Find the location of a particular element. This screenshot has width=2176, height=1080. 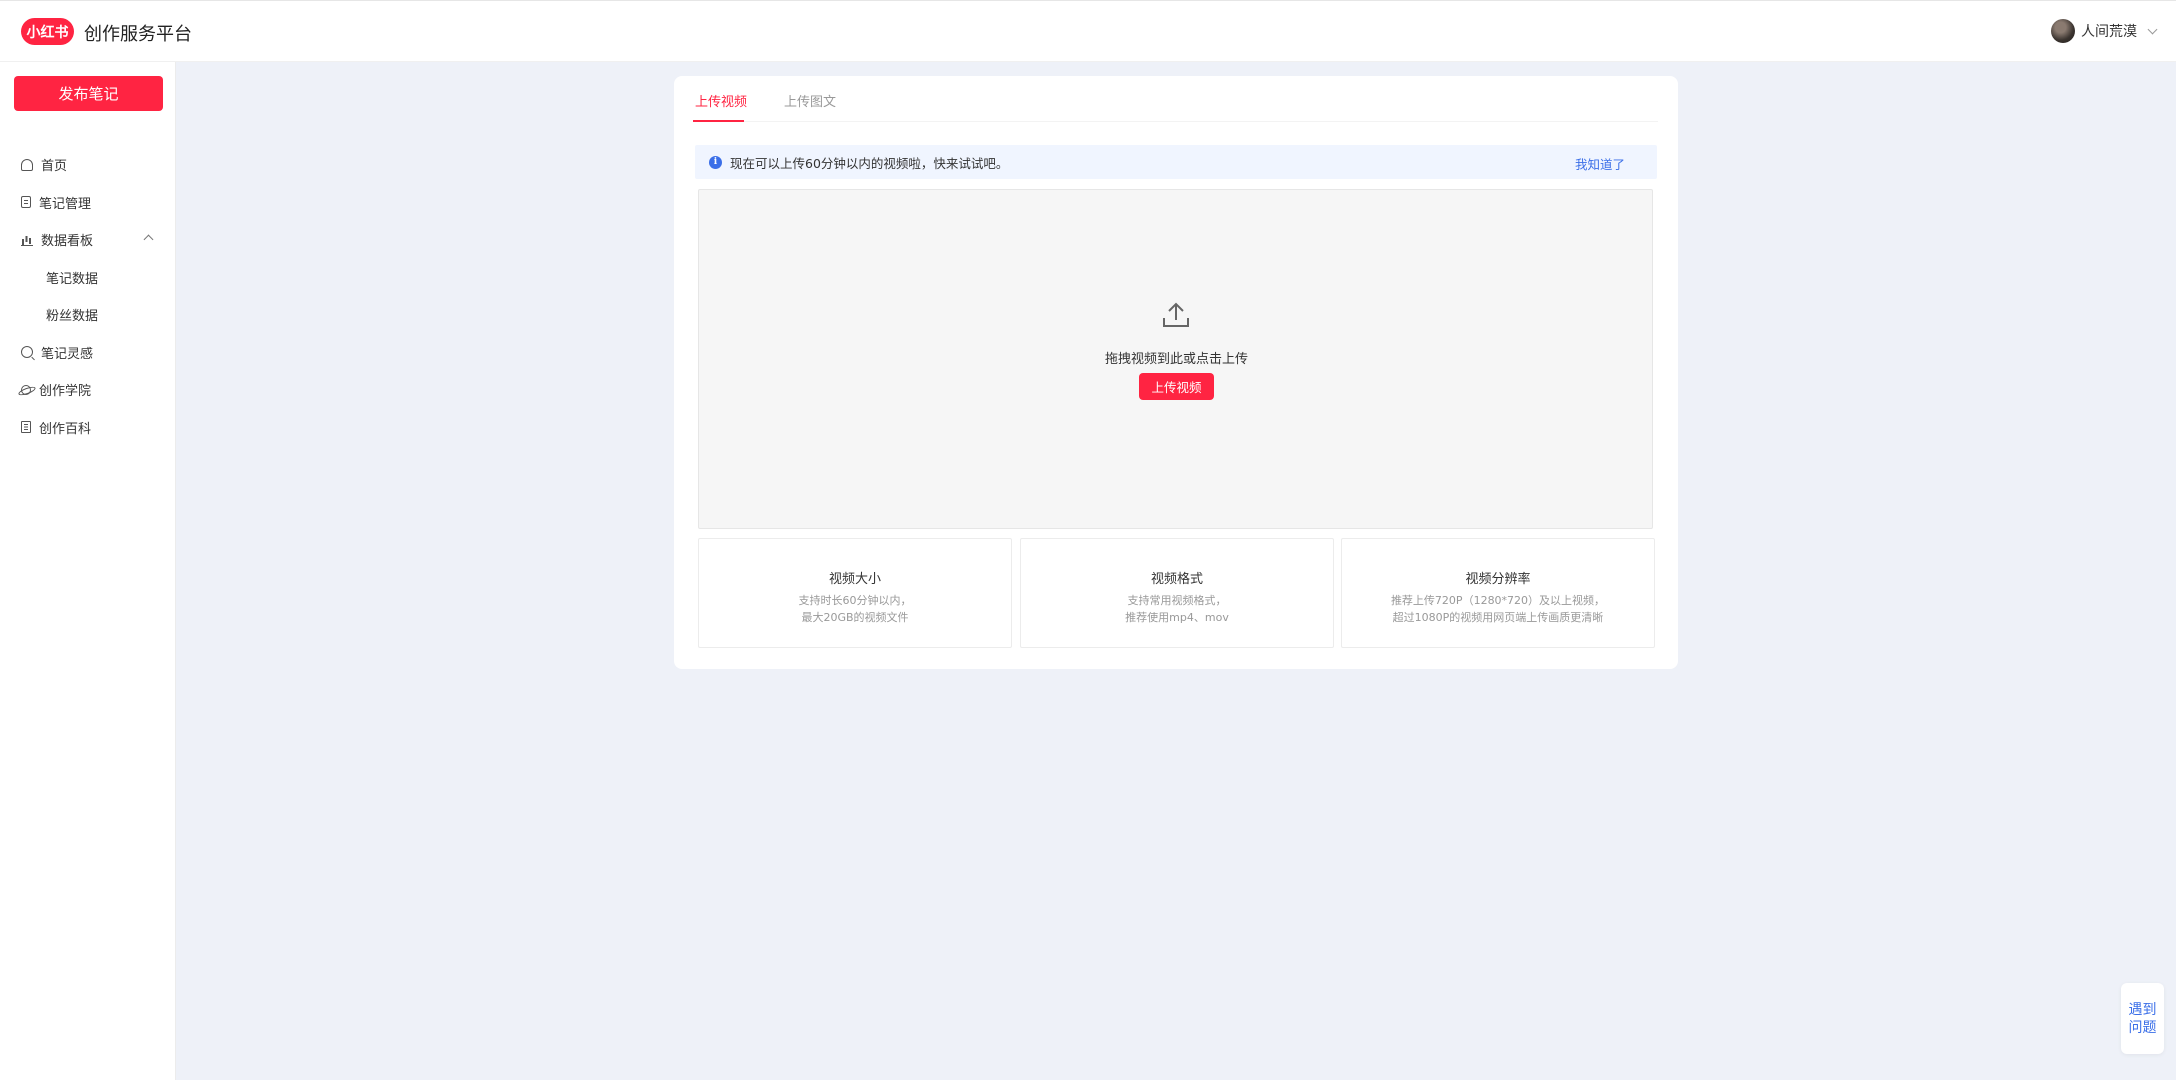

dropzone-hint: 拖拽视频到此或点击上传 is located at coordinates (1176, 359).